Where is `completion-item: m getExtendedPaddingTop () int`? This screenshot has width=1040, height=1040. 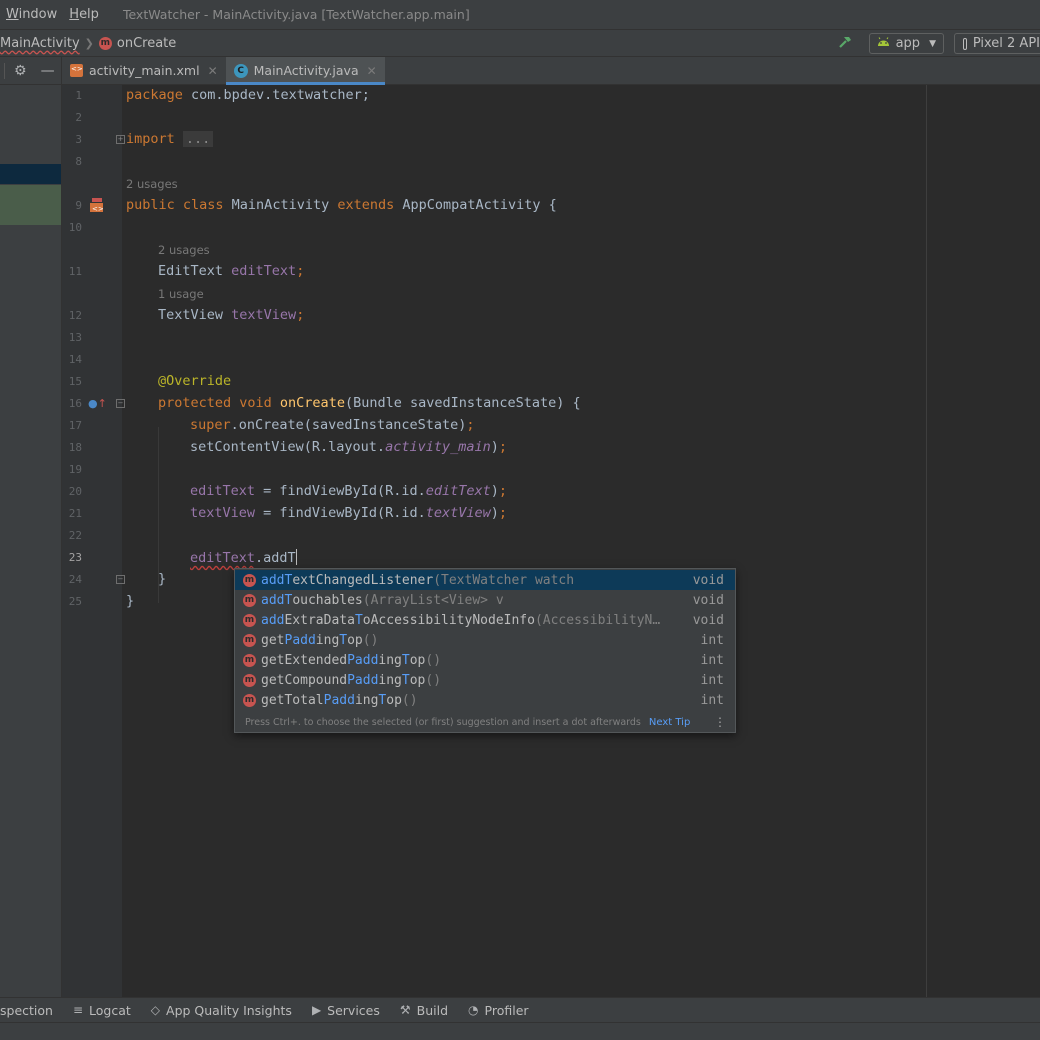
completion-item: m getExtendedPaddingTop () int is located at coordinates (485, 660).